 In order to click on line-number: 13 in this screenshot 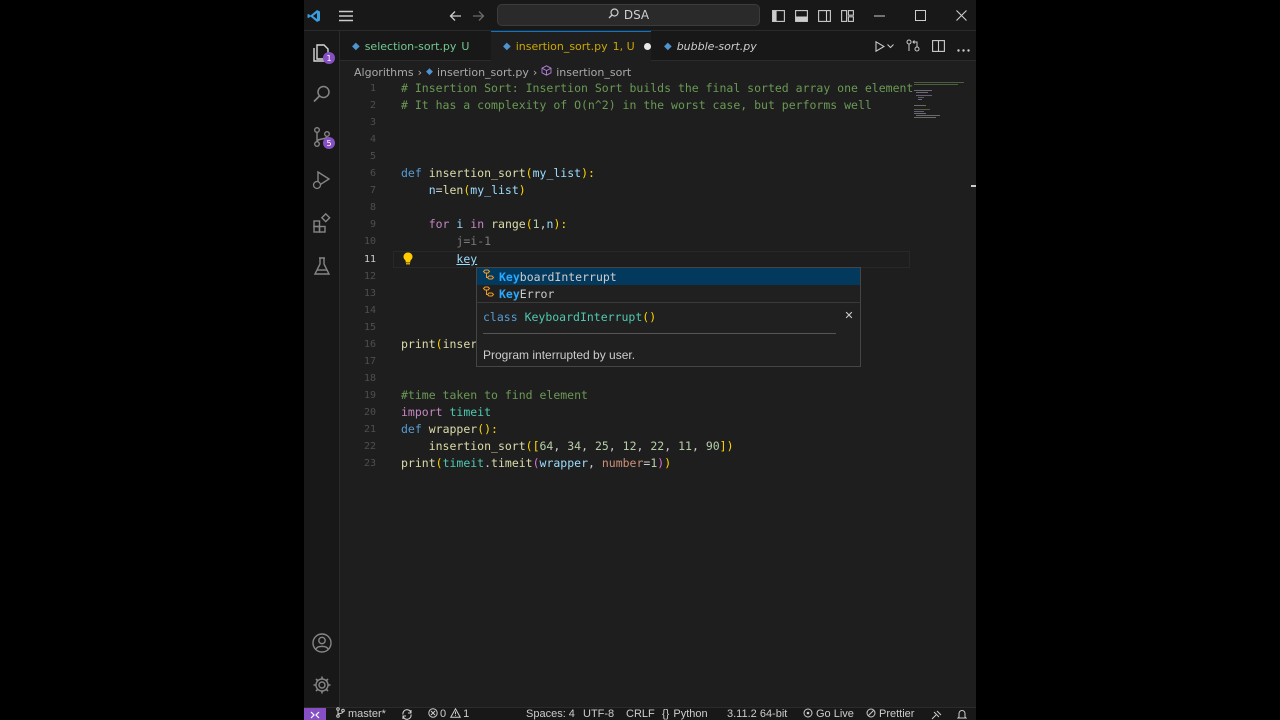, I will do `click(369, 293)`.